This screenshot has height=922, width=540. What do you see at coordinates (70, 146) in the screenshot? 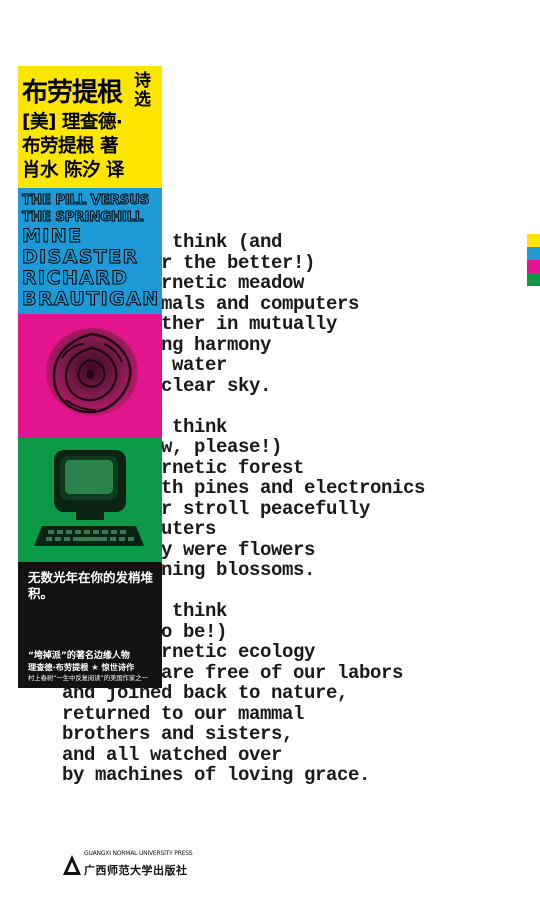
I see `author-line-2: 布劳提根 著` at bounding box center [70, 146].